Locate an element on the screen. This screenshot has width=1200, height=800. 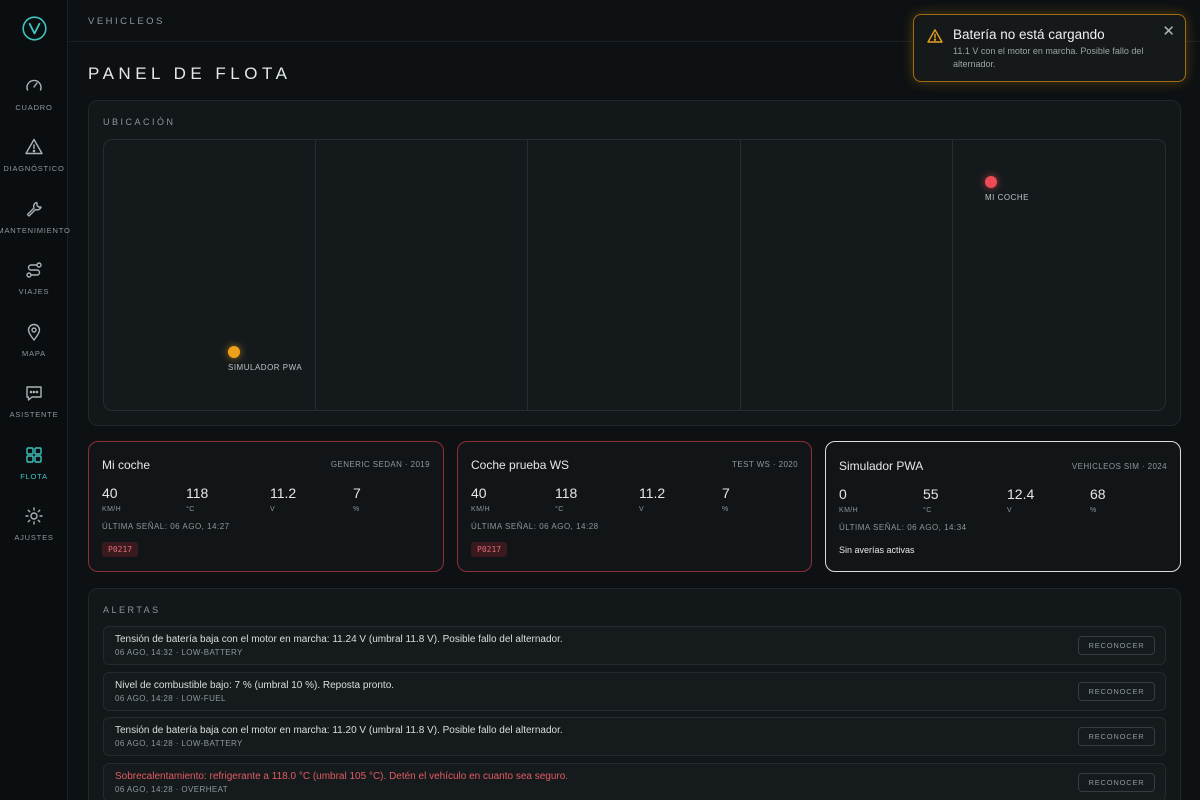
last-signal: ÚLTIMA SEÑAL: 06 AGO, 14:34 is located at coordinates (903, 527).